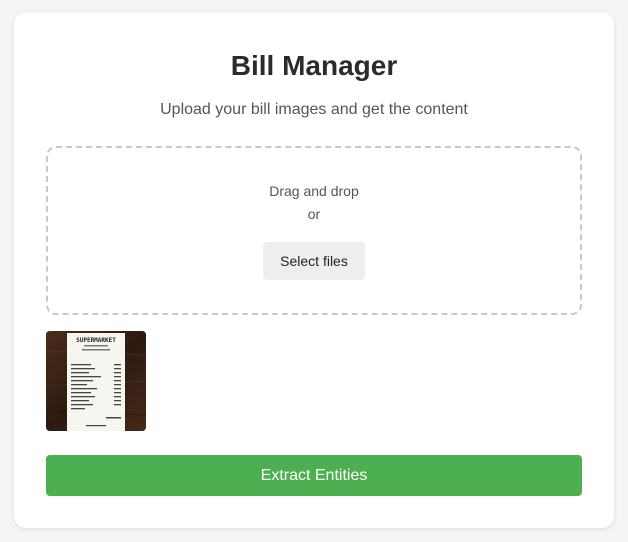  Describe the element at coordinates (314, 191) in the screenshot. I see `drag-drop-text: Drag and drop` at that location.